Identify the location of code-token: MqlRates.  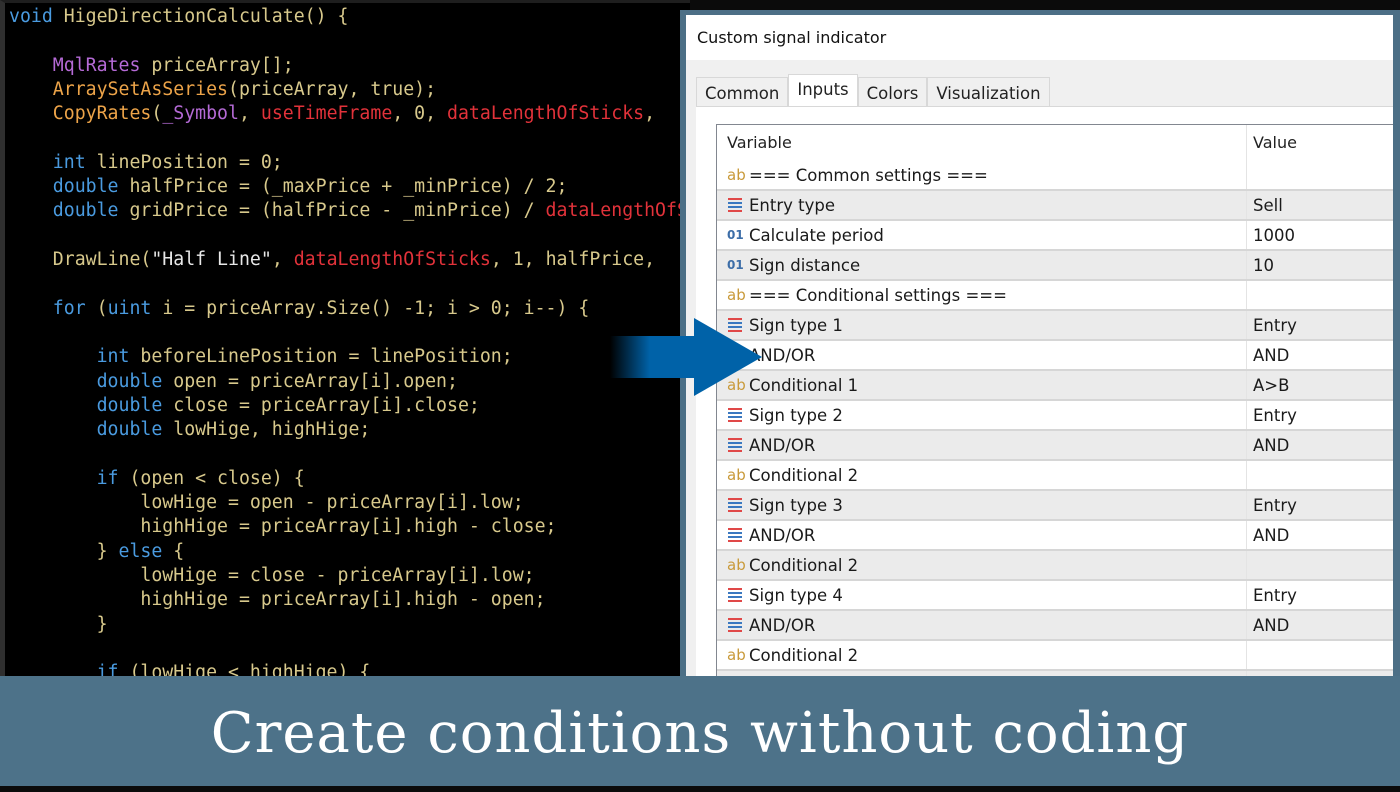
(80, 65).